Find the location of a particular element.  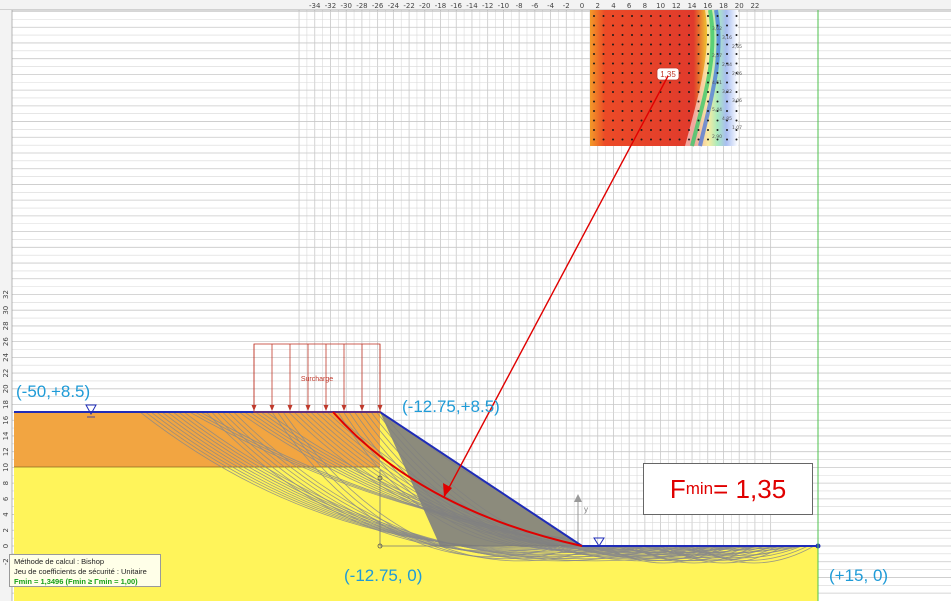

contour-value-label: 3,62 is located at coordinates (717, 29).